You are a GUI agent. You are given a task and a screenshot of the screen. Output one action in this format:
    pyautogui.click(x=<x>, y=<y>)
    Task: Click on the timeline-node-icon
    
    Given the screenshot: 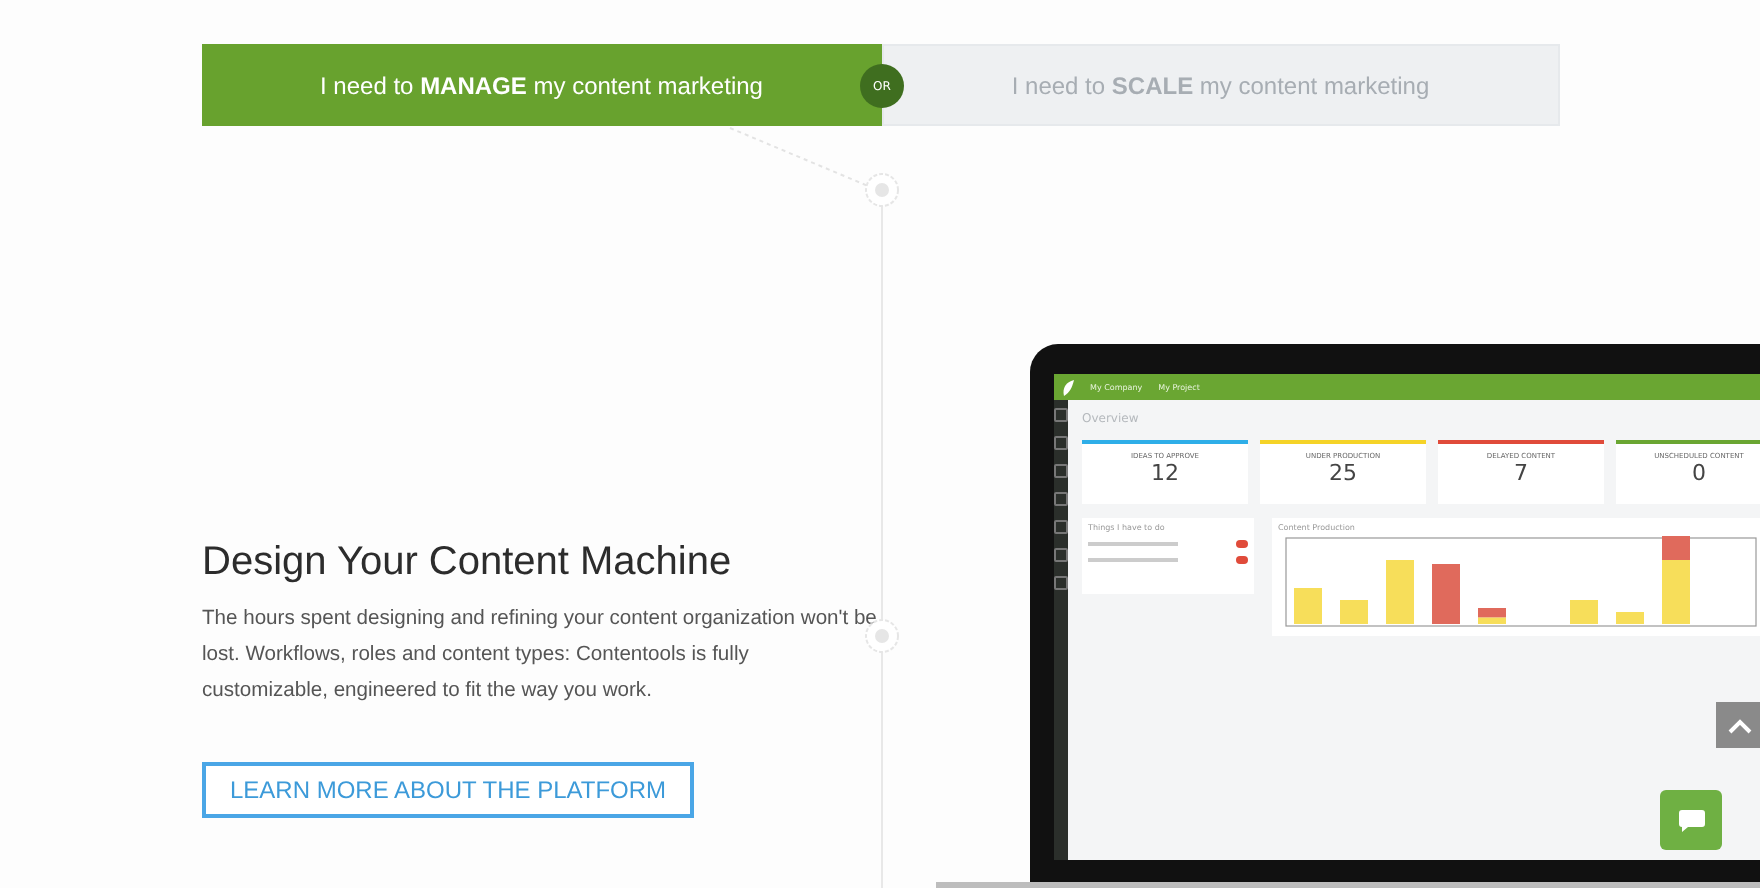 What is the action you would take?
    pyautogui.click(x=882, y=190)
    